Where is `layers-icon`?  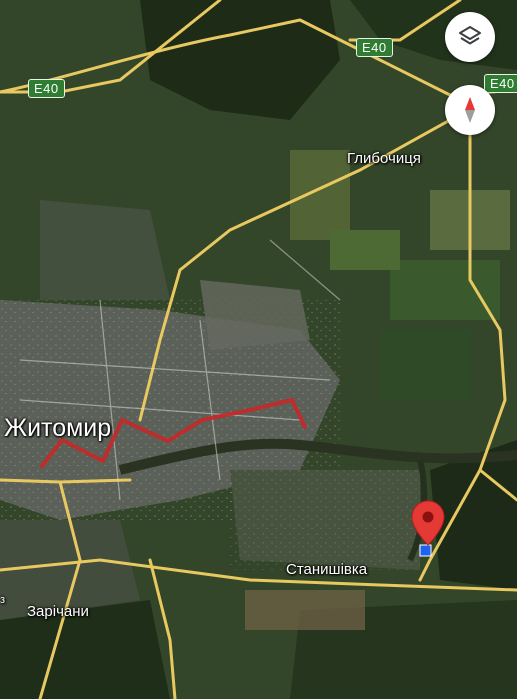 layers-icon is located at coordinates (470, 35).